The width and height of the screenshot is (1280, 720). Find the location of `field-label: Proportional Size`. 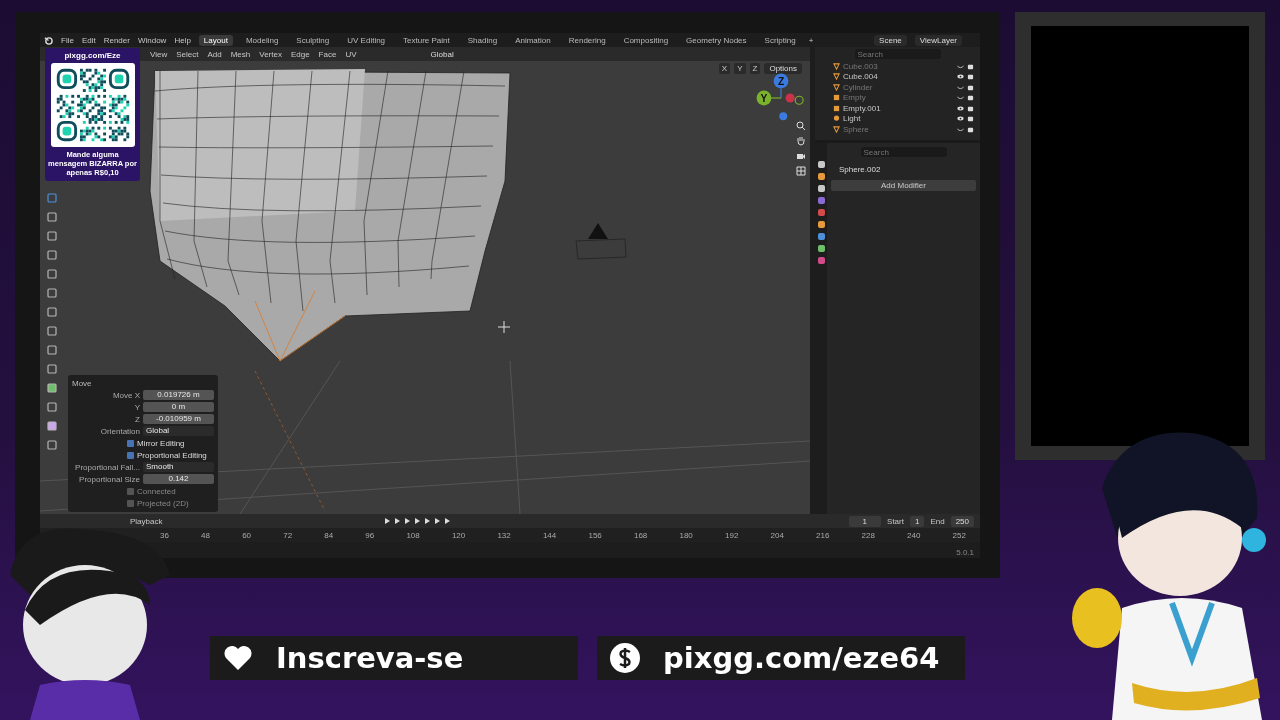

field-label: Proportional Size is located at coordinates (109, 479).